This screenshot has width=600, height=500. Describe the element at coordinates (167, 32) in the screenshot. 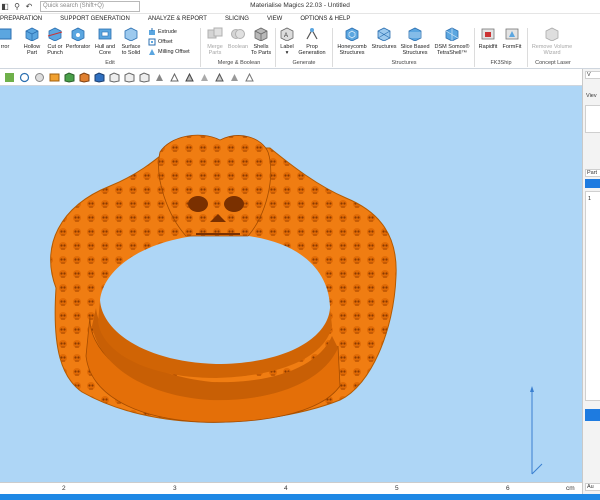

I see `extrude-label: Extrude` at that location.